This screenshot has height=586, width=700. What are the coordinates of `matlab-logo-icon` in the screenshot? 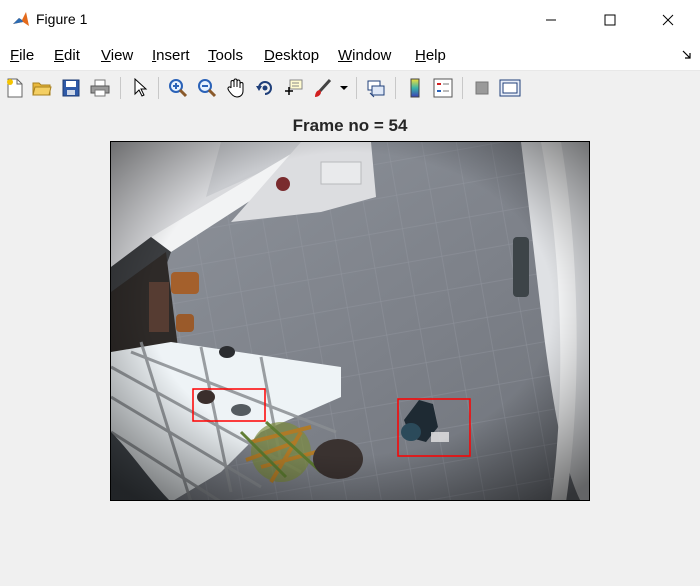 It's located at (21, 20).